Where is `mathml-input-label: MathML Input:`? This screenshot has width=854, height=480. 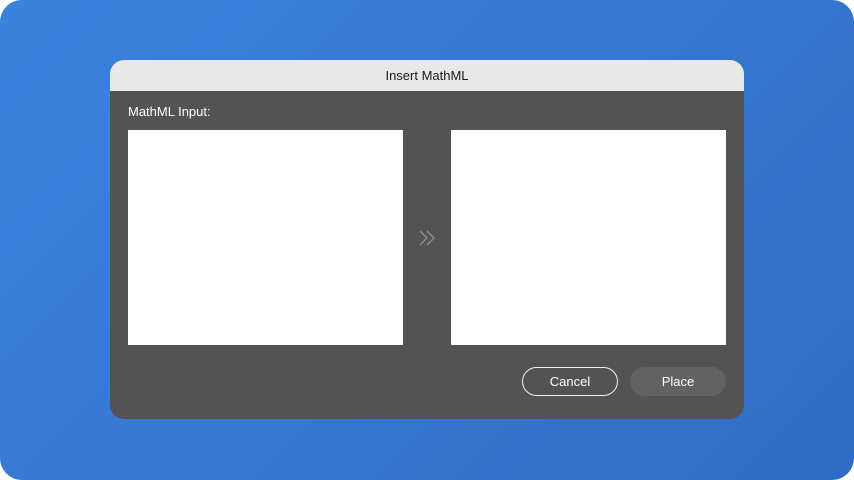 mathml-input-label: MathML Input: is located at coordinates (169, 111).